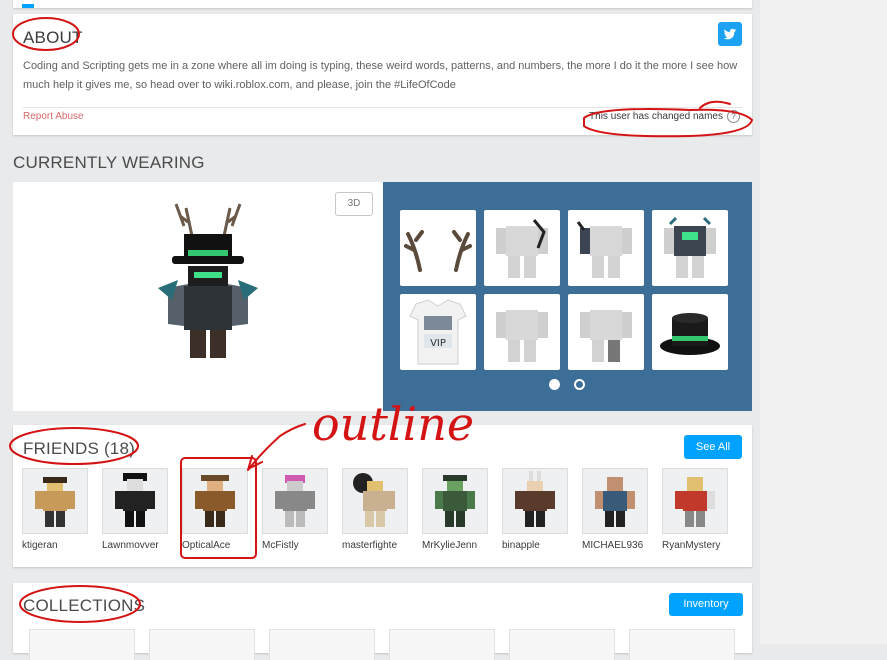  What do you see at coordinates (823, 322) in the screenshot?
I see `right-margin` at bounding box center [823, 322].